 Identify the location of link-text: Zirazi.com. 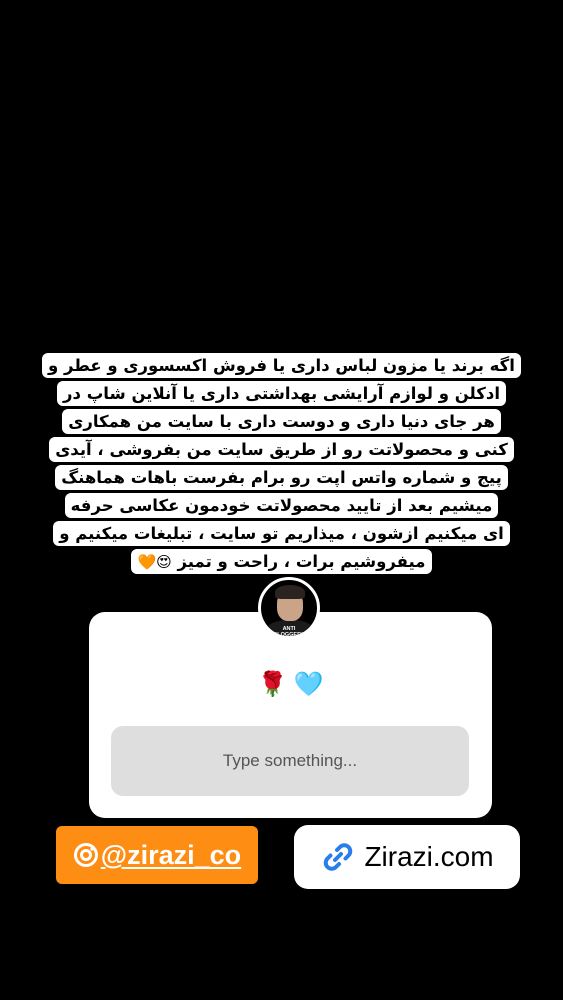
(429, 856).